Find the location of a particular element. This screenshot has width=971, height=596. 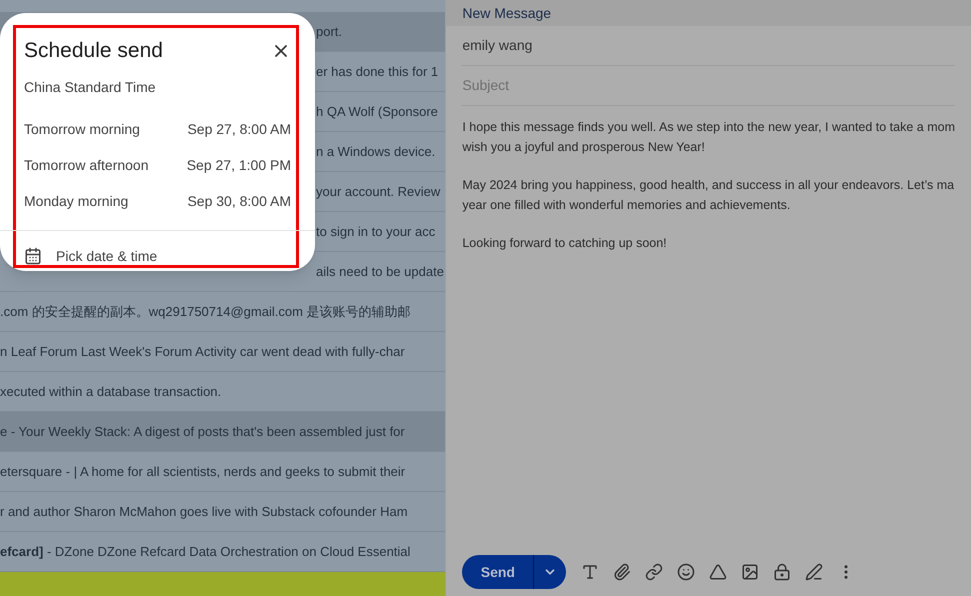

email-snippet: port. is located at coordinates (329, 31).